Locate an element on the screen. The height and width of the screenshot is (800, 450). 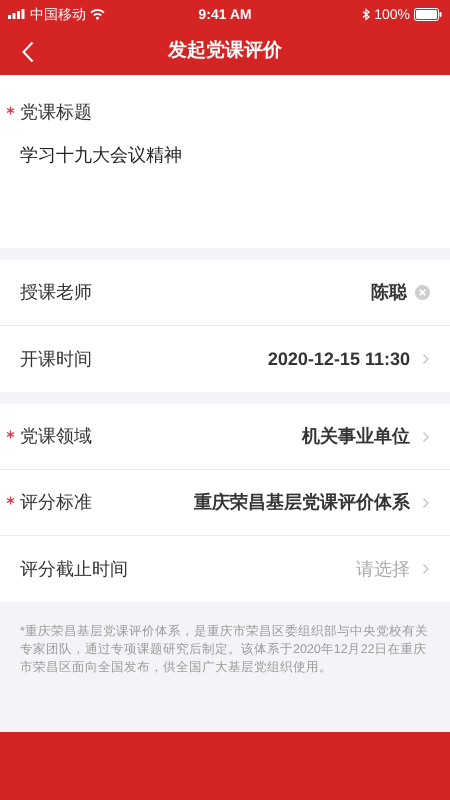
battery-icon is located at coordinates (428, 14).